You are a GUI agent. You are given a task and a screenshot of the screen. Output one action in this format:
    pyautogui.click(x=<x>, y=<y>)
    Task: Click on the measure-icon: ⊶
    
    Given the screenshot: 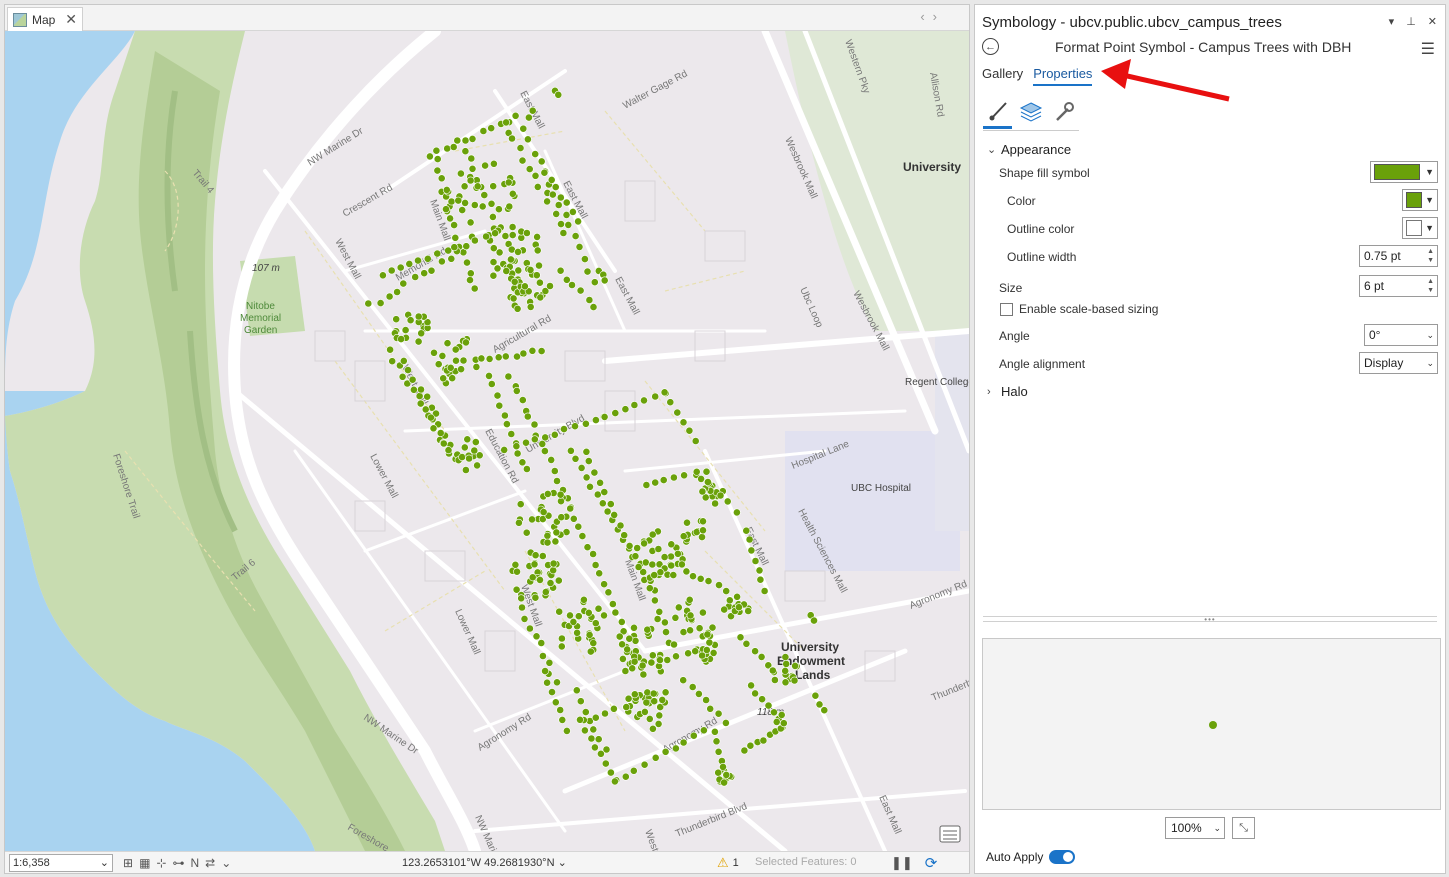 What is the action you would take?
    pyautogui.click(x=178, y=863)
    